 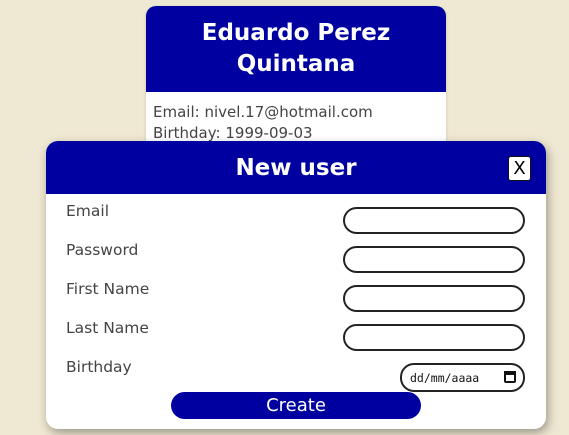 What do you see at coordinates (108, 289) in the screenshot?
I see `first-name-label: First Name` at bounding box center [108, 289].